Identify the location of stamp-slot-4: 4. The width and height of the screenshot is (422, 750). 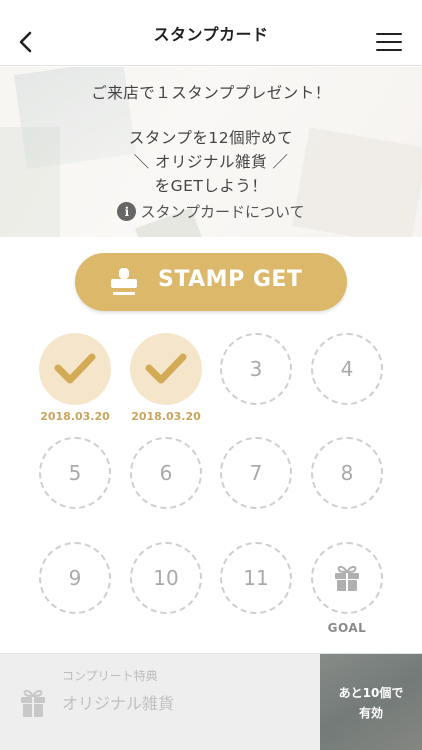
(347, 369).